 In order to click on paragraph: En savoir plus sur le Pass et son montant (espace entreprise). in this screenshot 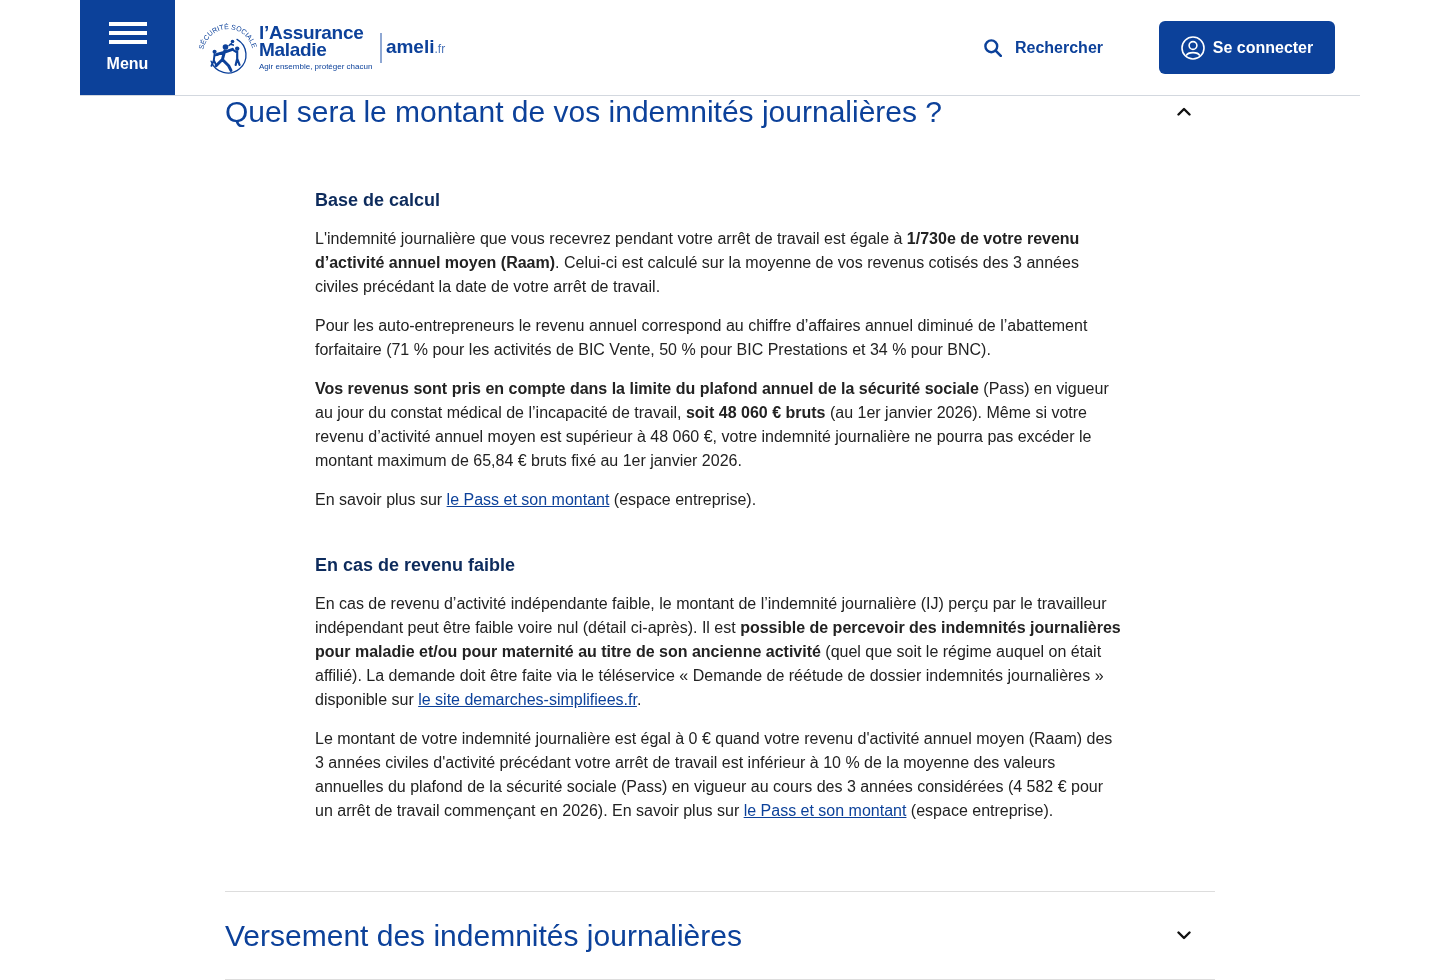, I will do `click(536, 500)`.